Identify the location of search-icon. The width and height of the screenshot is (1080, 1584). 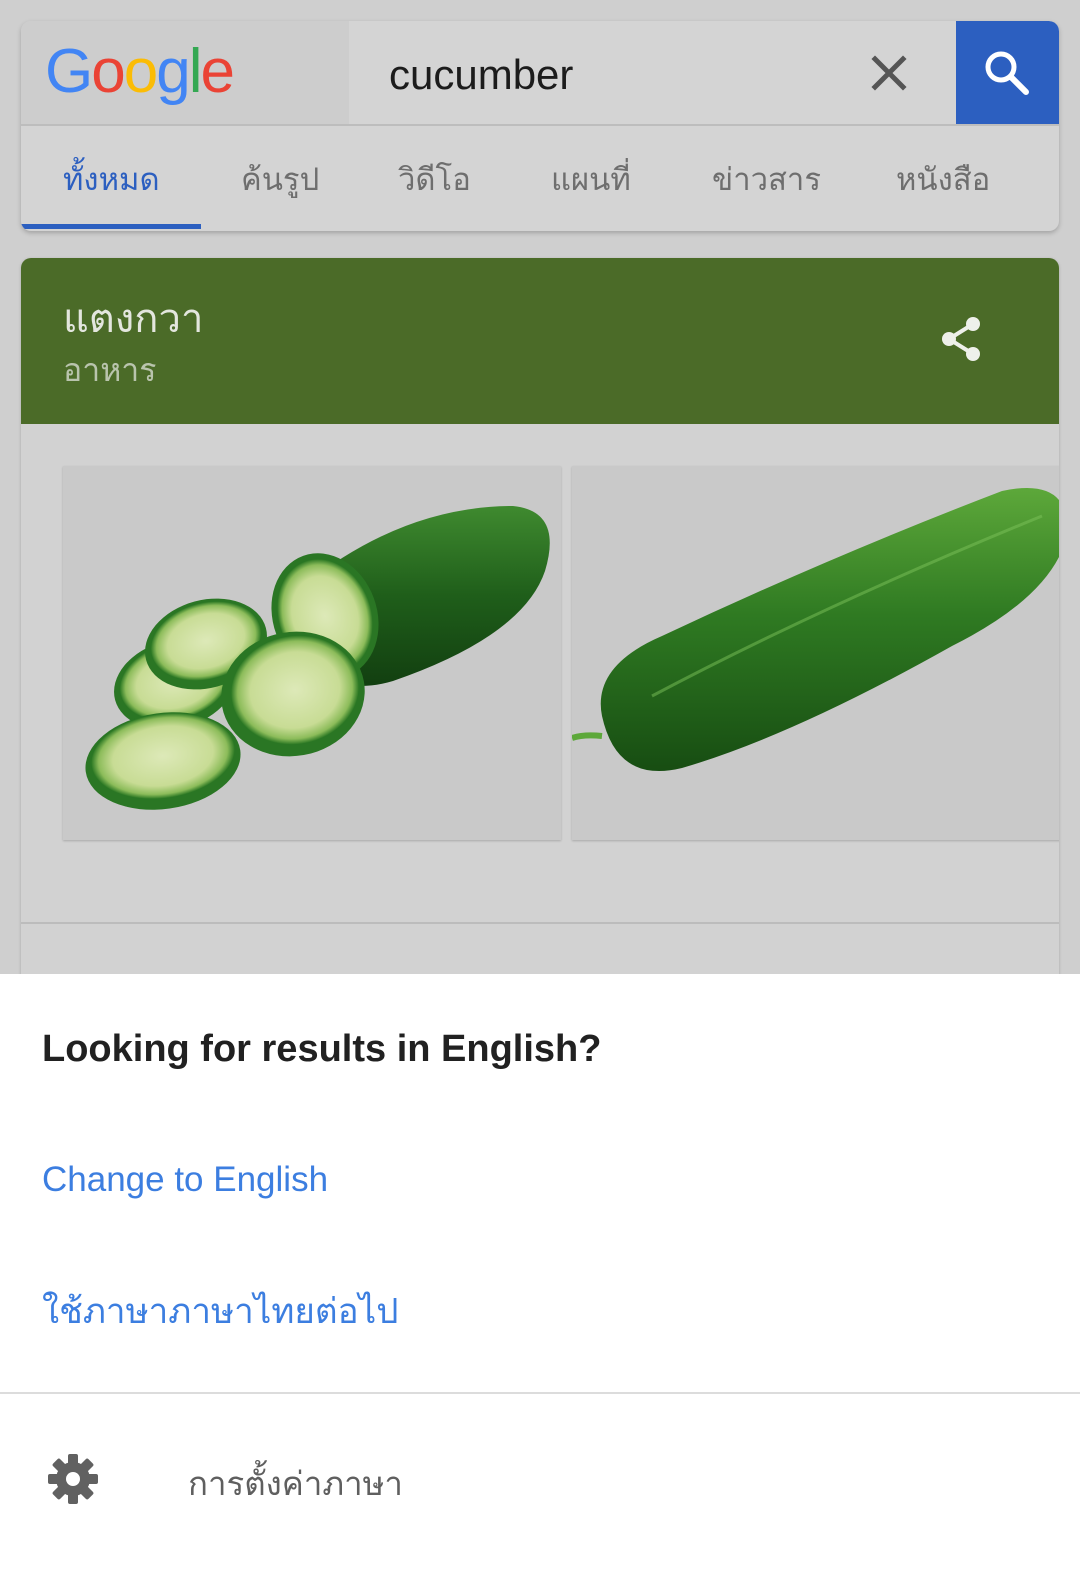
(1007, 73).